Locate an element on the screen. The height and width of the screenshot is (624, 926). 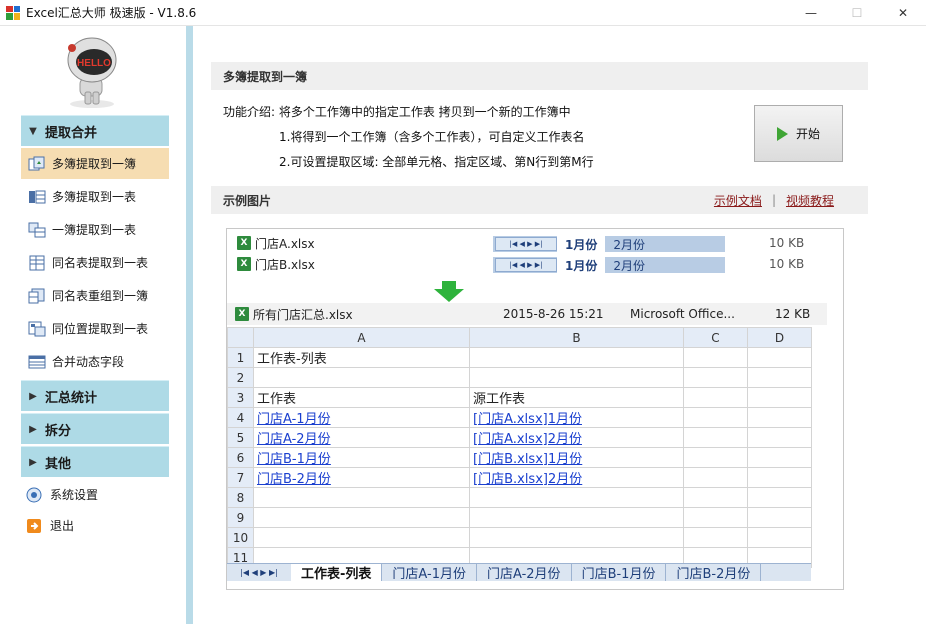
grid-row: 5 门店A-2月份 [门店A.xlsx]2月份 is located at coordinates (519, 437).